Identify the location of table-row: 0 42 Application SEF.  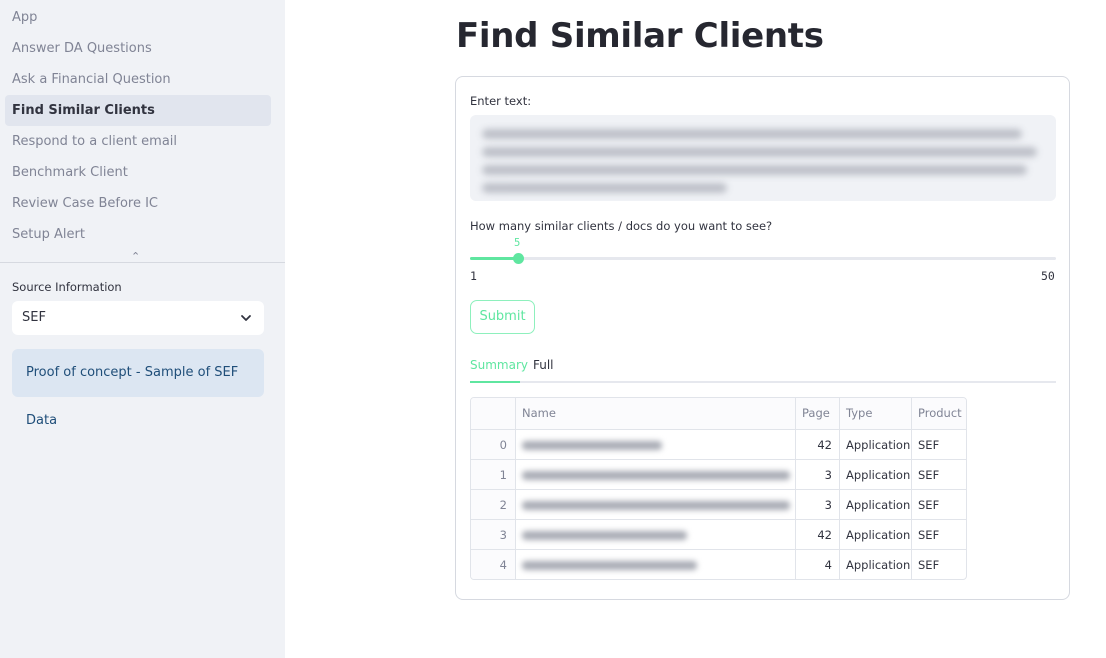
(718, 444).